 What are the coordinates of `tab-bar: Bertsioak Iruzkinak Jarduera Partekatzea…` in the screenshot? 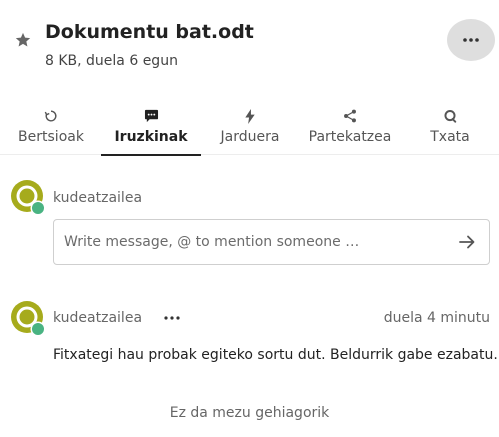 It's located at (249, 128).